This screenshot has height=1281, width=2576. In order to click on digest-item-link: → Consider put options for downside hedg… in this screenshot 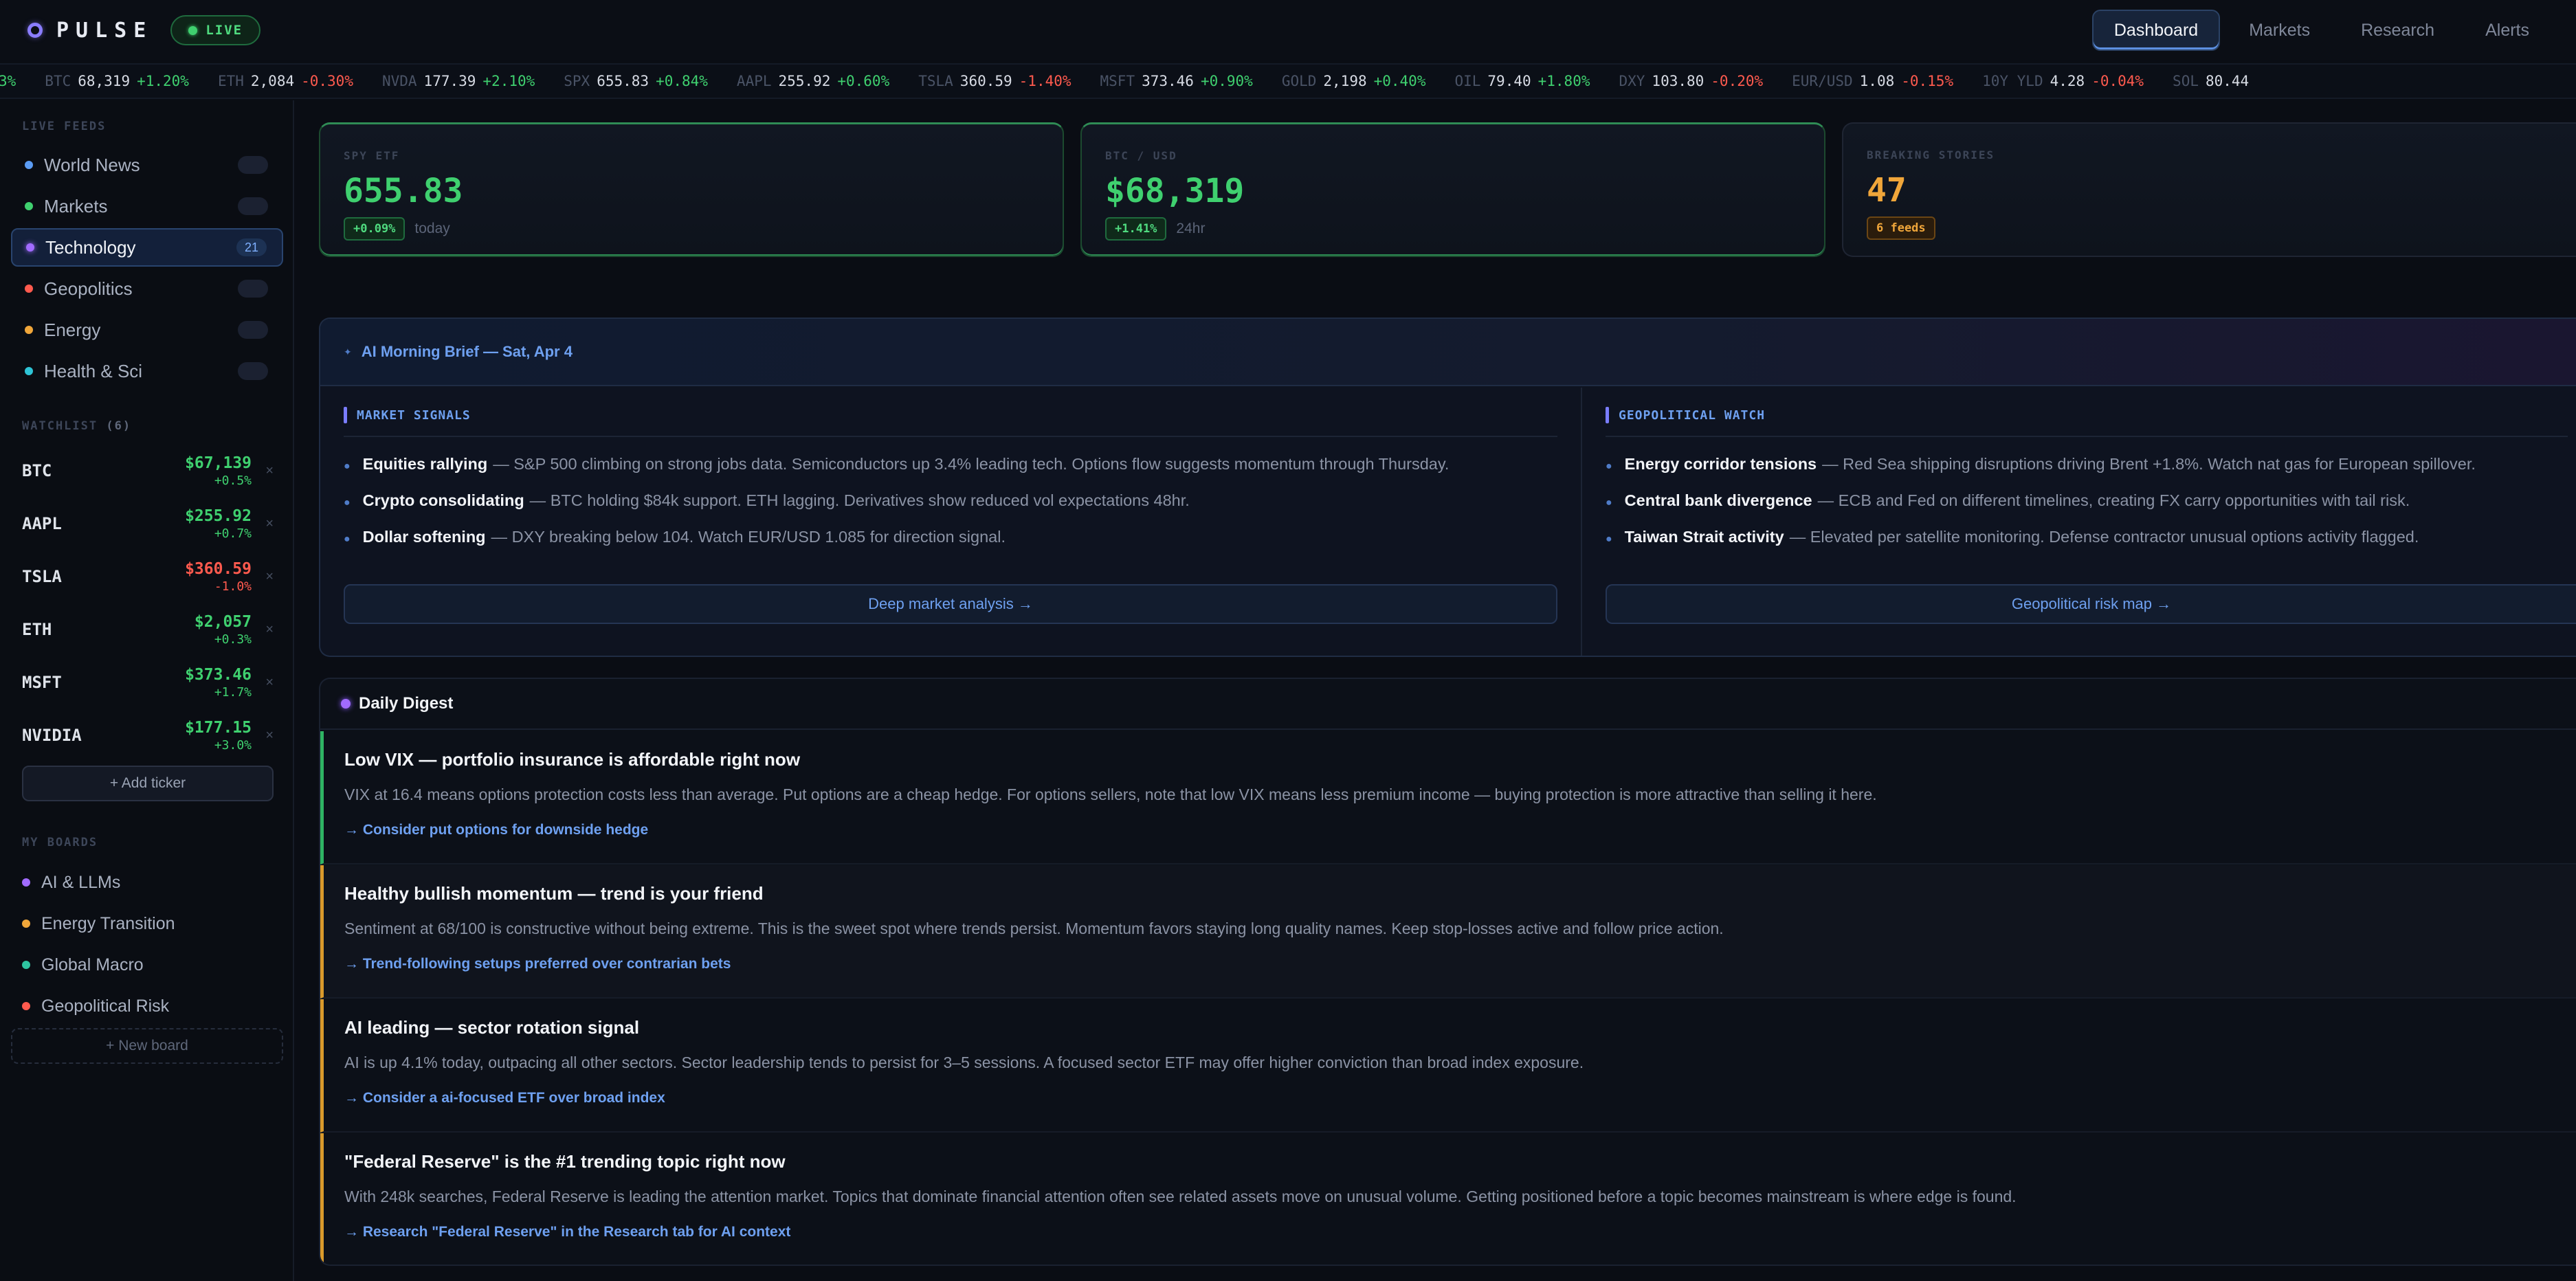, I will do `click(1450, 830)`.